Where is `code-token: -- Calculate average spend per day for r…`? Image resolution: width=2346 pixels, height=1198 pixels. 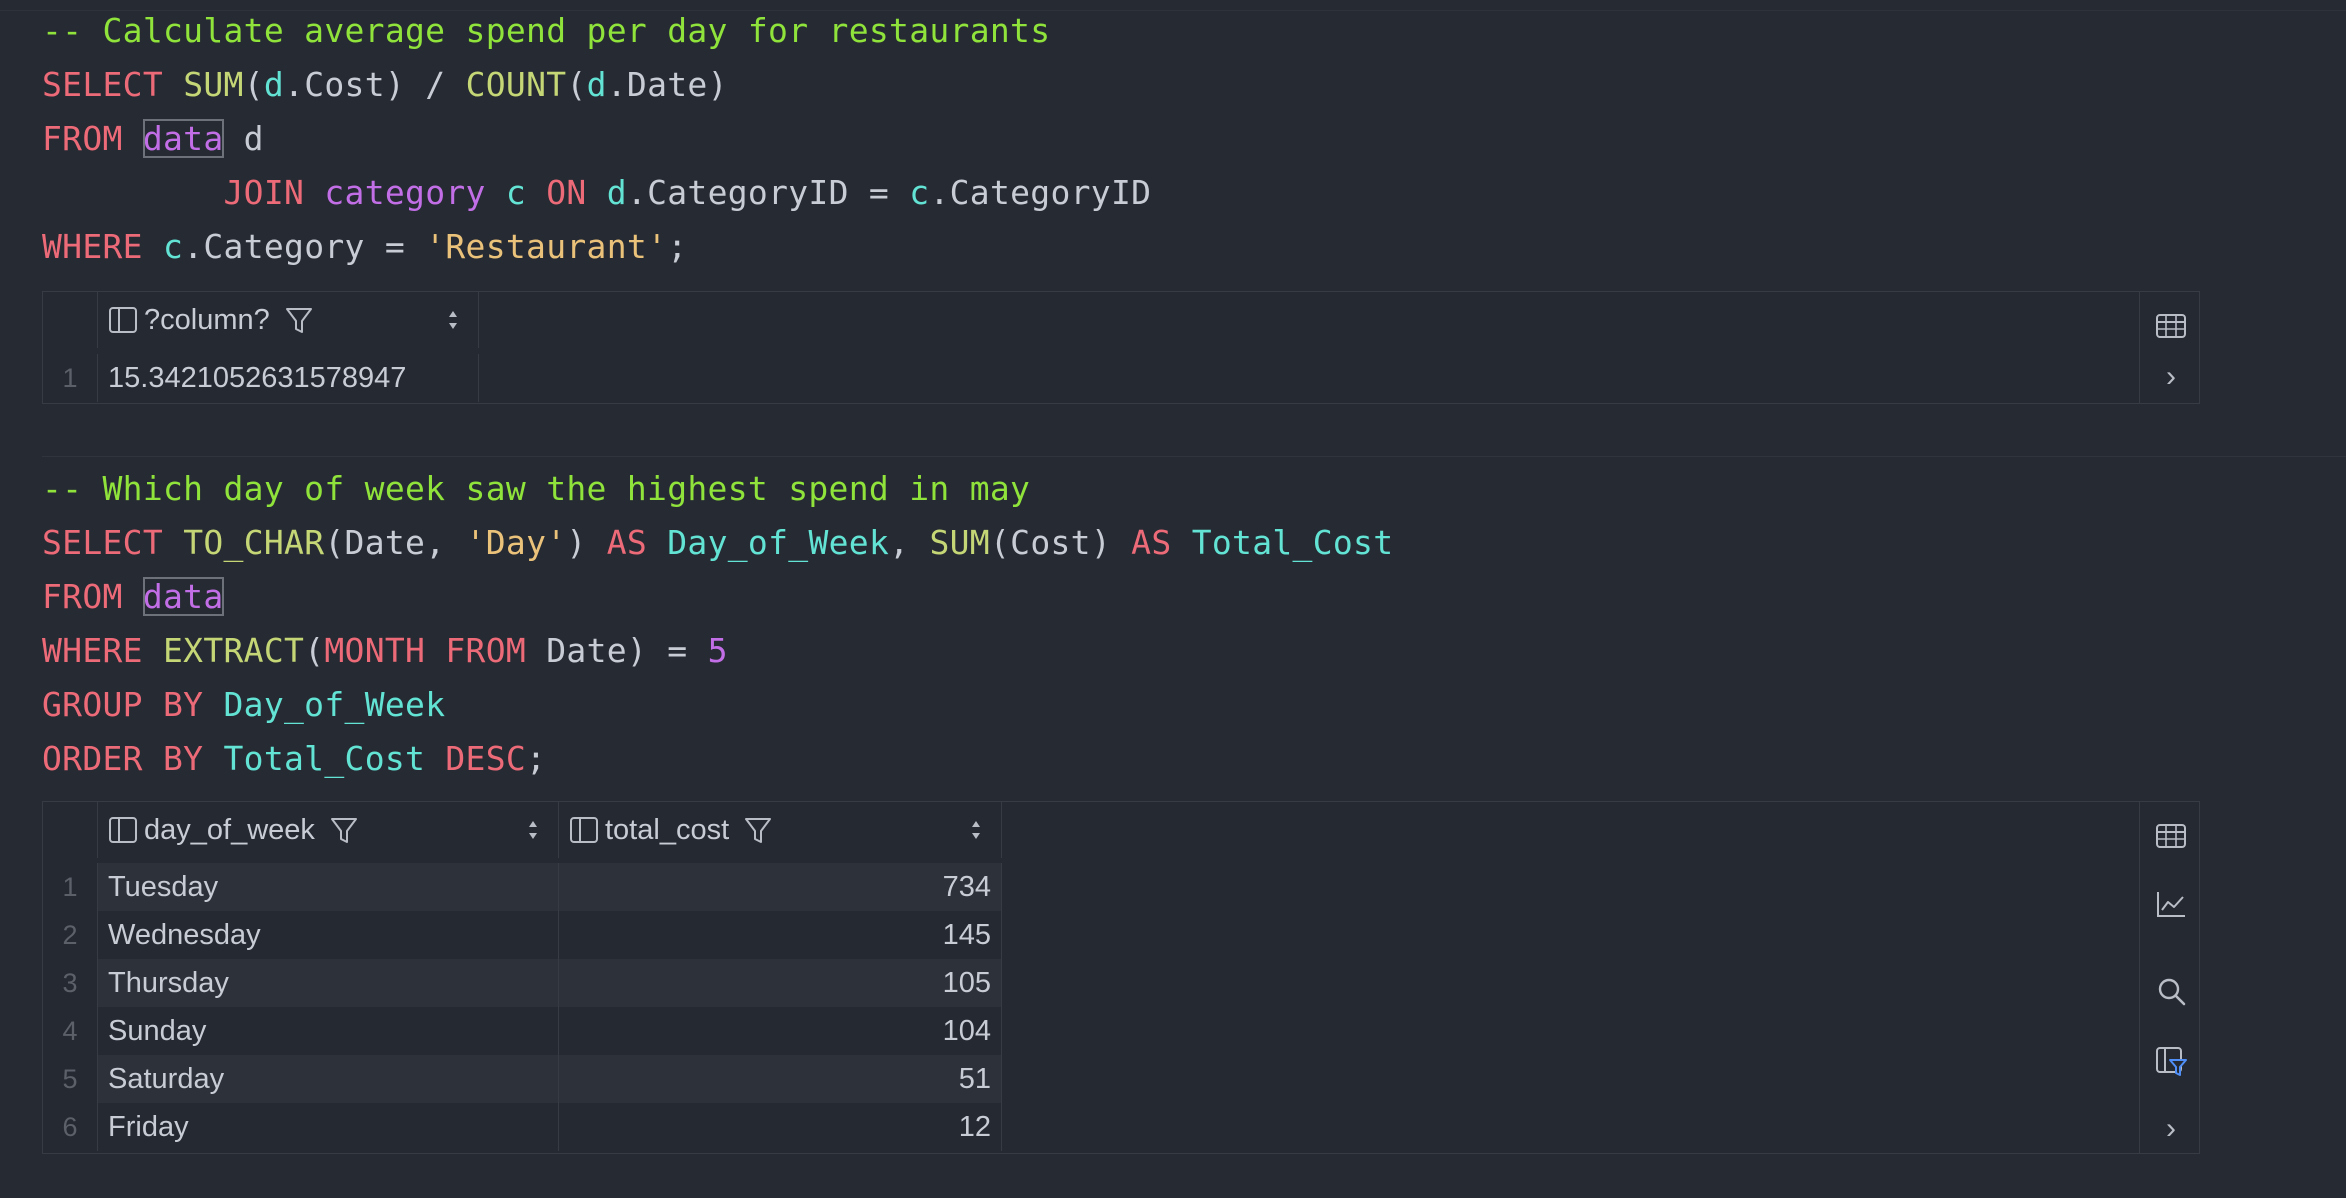 code-token: -- Calculate average spend per day for r… is located at coordinates (546, 30).